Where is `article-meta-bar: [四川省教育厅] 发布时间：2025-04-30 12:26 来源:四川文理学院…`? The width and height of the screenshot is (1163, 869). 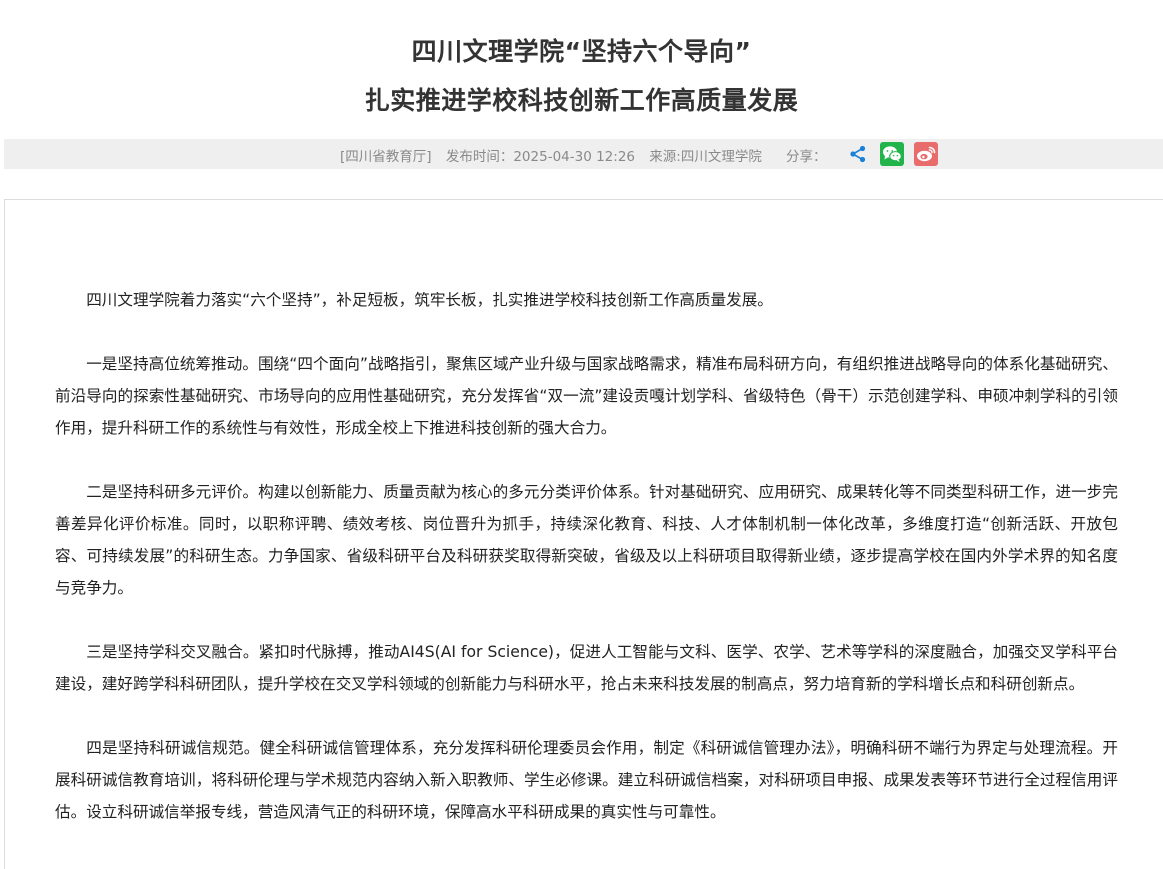
article-meta-bar: [四川省教育厅] 发布时间：2025-04-30 12:26 来源:四川文理学院… is located at coordinates (583, 154).